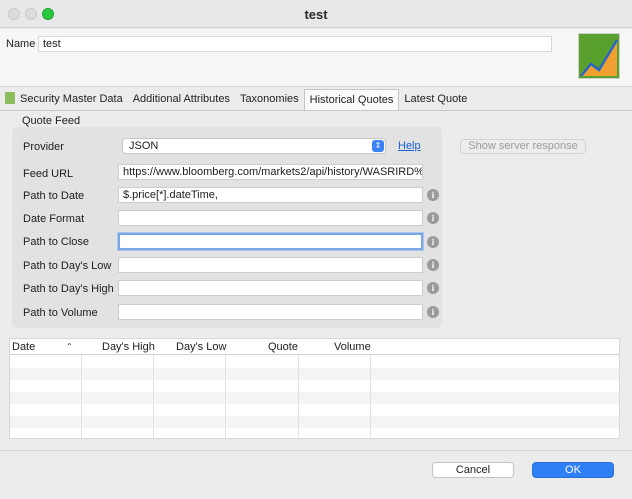 The width and height of the screenshot is (632, 499). What do you see at coordinates (68, 289) in the screenshot?
I see `path-high-label: Path to Day's High` at bounding box center [68, 289].